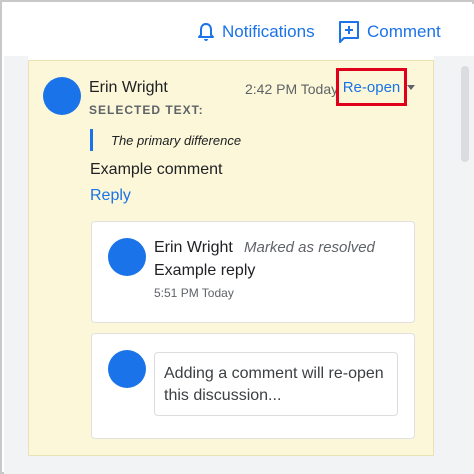 This screenshot has width=474, height=474. What do you see at coordinates (91, 140) in the screenshot?
I see `quote-bar` at bounding box center [91, 140].